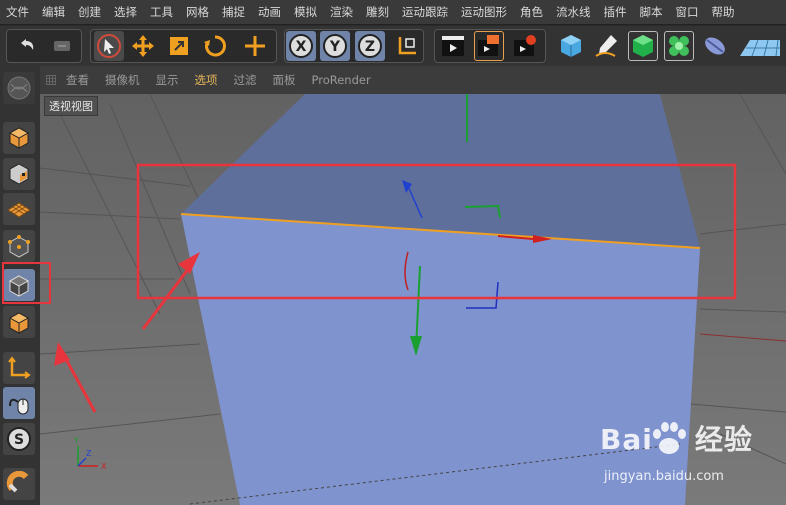  What do you see at coordinates (341, 80) in the screenshot?
I see `viewport-menu-6: ProRender` at bounding box center [341, 80].